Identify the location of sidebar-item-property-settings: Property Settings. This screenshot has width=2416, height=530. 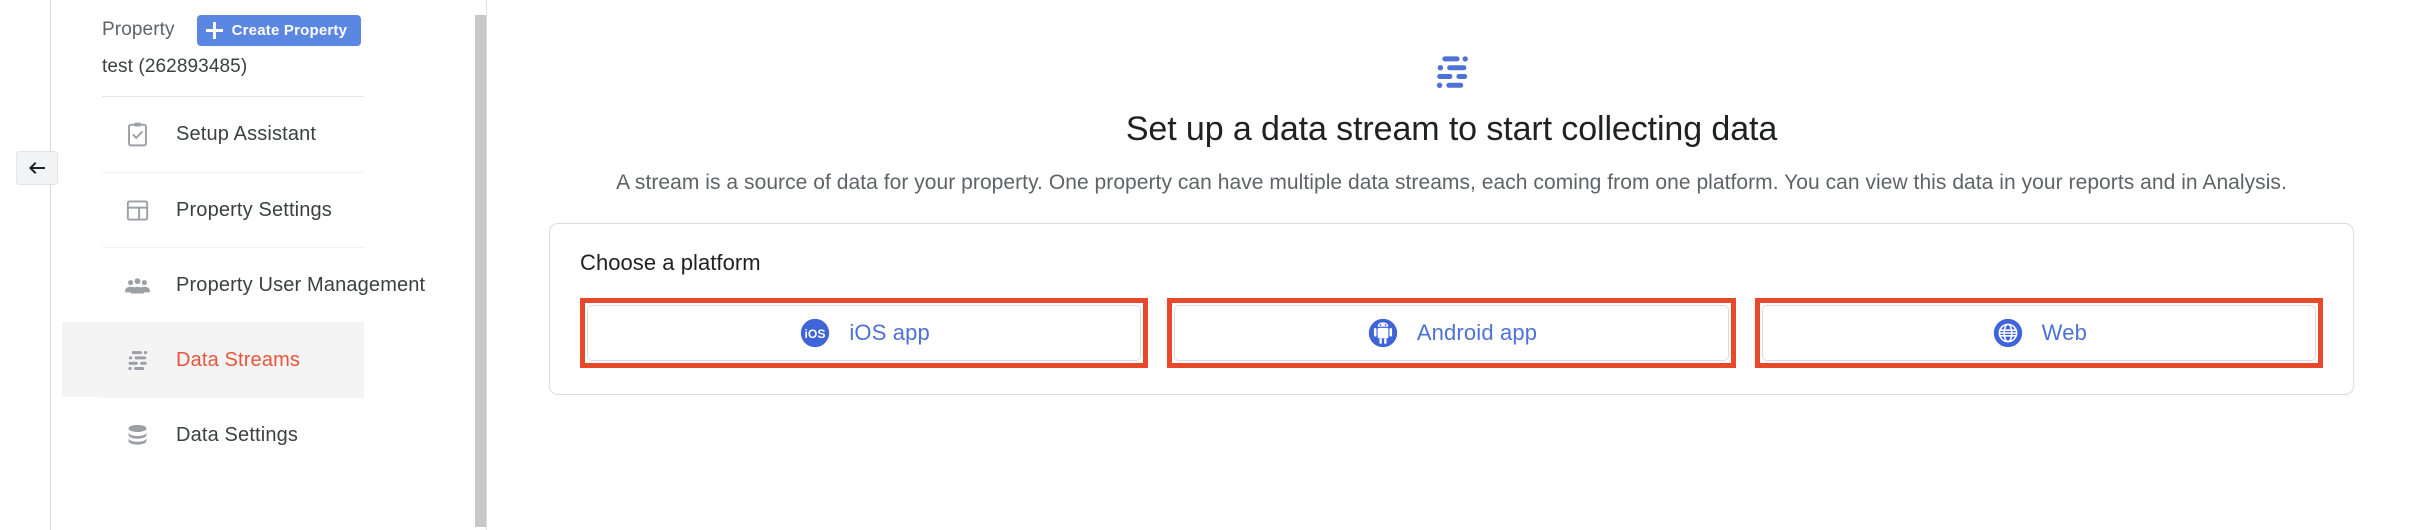
(233, 209).